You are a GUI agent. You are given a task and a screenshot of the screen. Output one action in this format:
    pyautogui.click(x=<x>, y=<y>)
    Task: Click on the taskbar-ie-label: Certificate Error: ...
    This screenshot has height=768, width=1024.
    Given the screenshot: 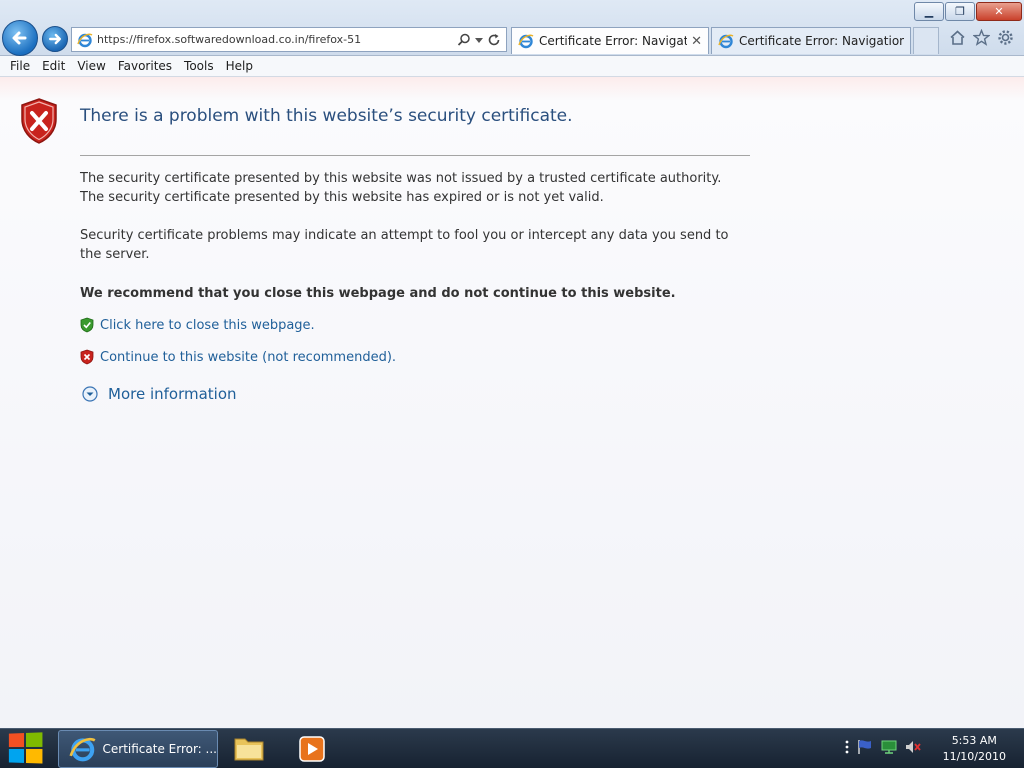 What is the action you would take?
    pyautogui.click(x=160, y=749)
    